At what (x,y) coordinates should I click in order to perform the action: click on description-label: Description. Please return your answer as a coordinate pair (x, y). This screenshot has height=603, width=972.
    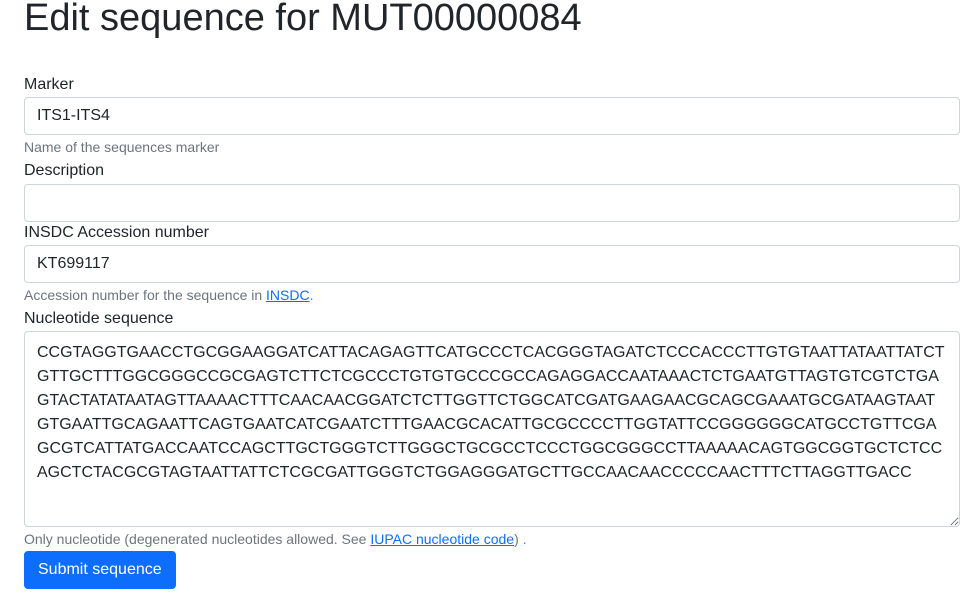
    Looking at the image, I should click on (64, 170).